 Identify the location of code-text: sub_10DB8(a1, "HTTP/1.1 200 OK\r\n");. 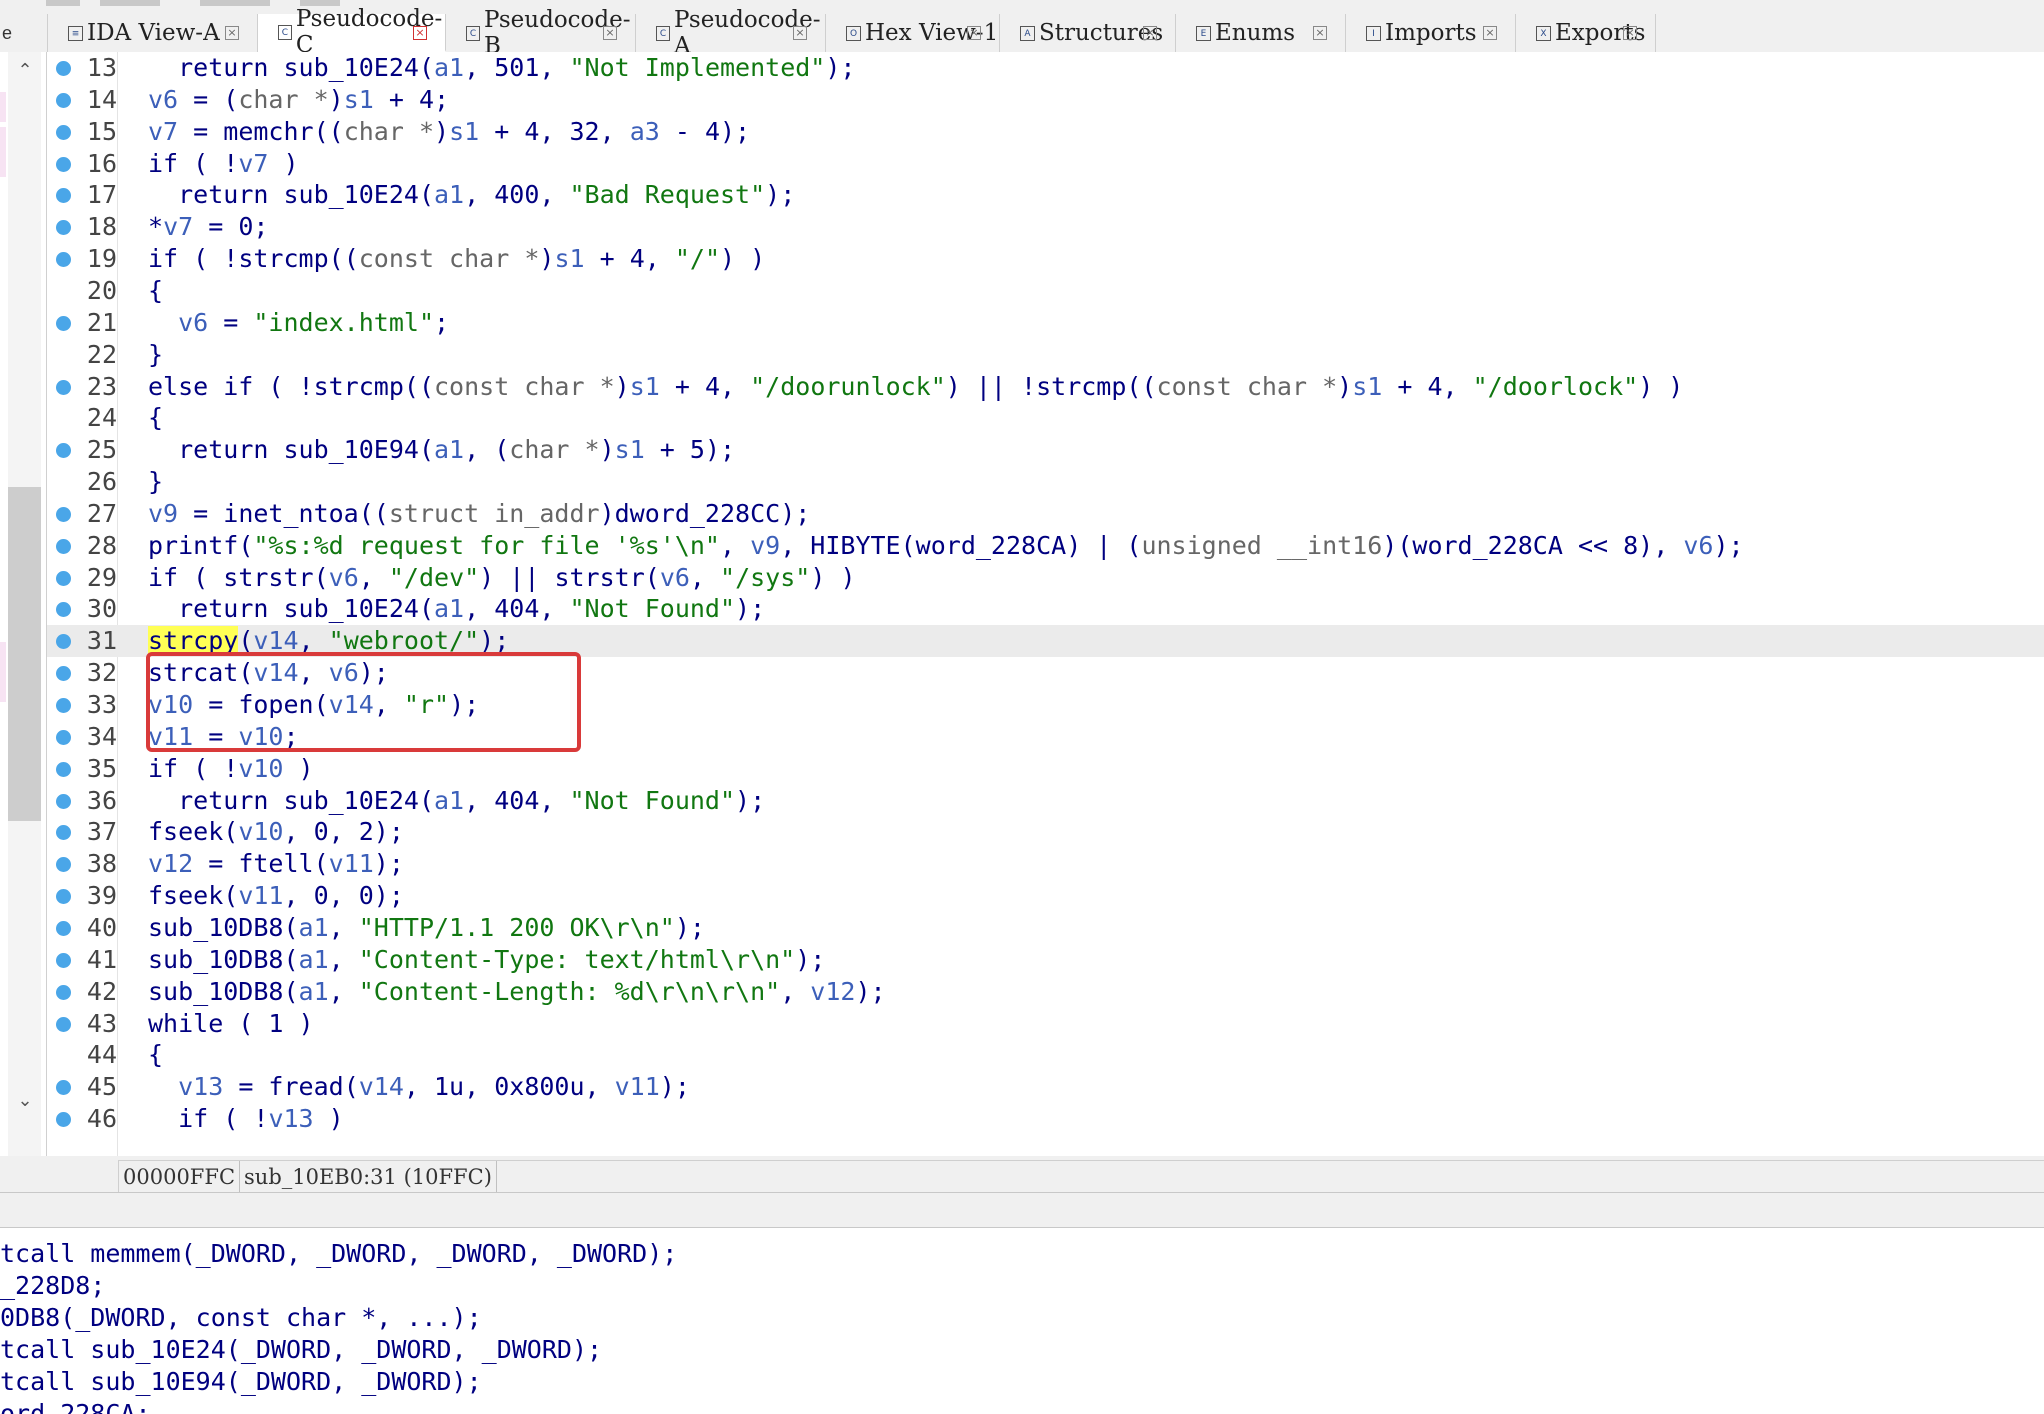
(426, 928).